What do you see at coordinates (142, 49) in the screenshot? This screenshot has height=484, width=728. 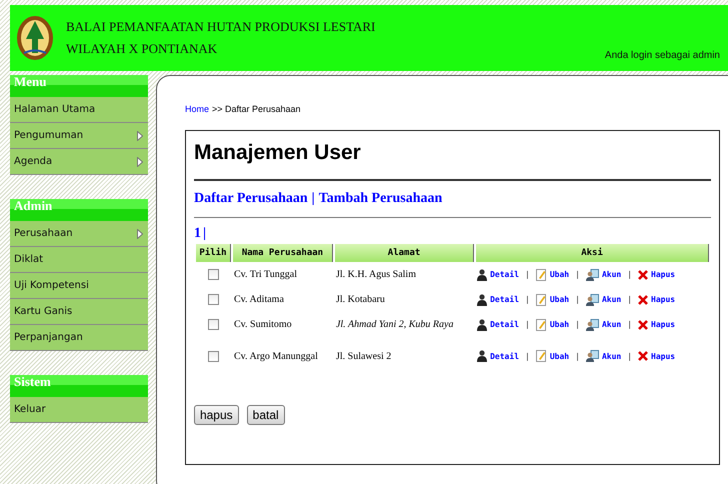 I see `site-title: WILAYAH X PONTIANAK` at bounding box center [142, 49].